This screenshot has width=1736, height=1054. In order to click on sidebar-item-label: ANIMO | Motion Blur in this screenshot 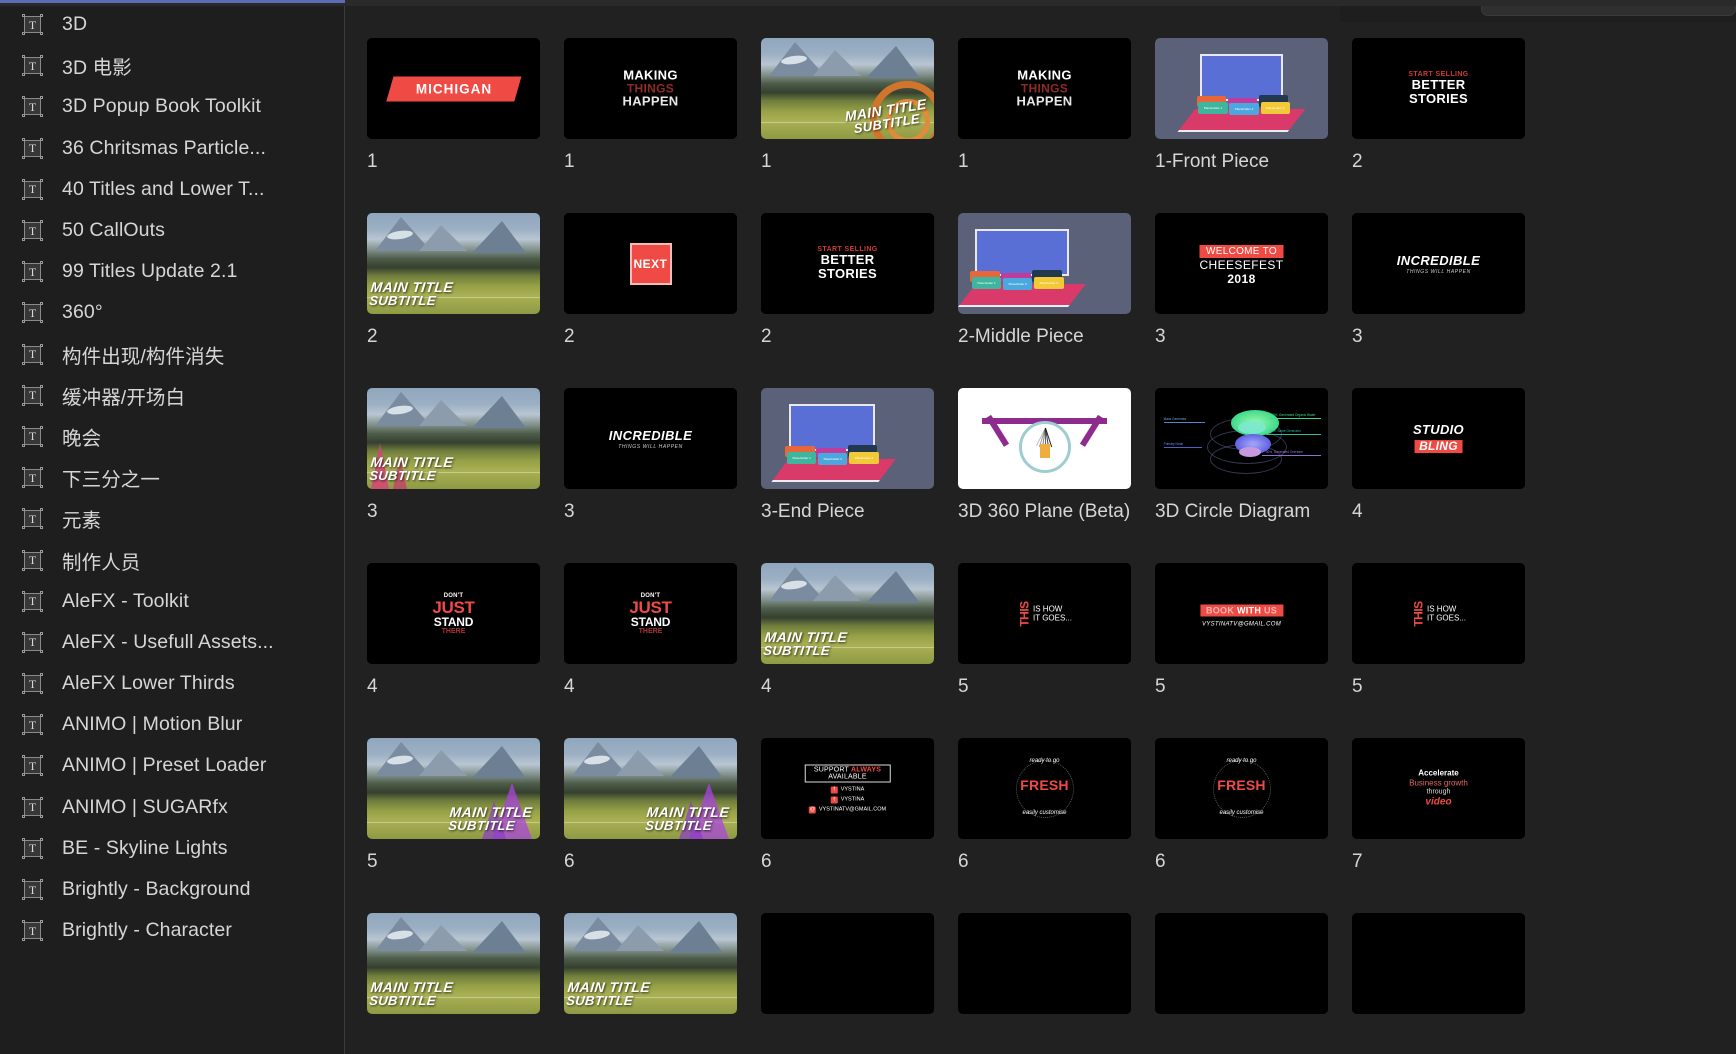, I will do `click(152, 724)`.